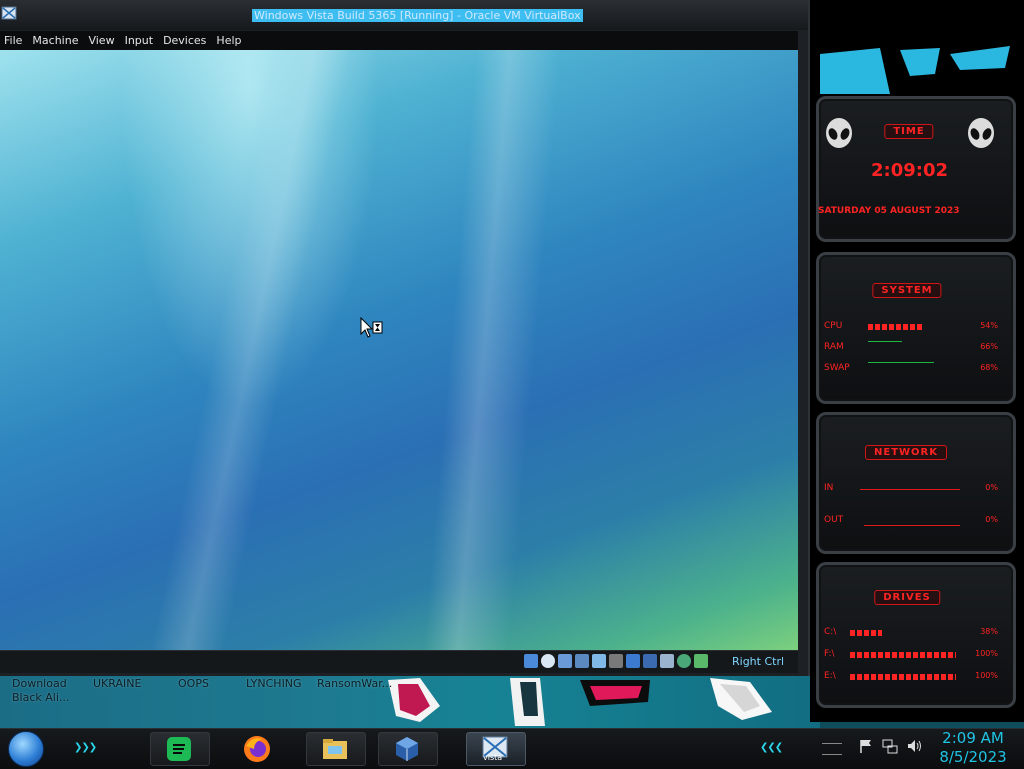  I want to click on widget-clock: 2:09:02, so click(910, 170).